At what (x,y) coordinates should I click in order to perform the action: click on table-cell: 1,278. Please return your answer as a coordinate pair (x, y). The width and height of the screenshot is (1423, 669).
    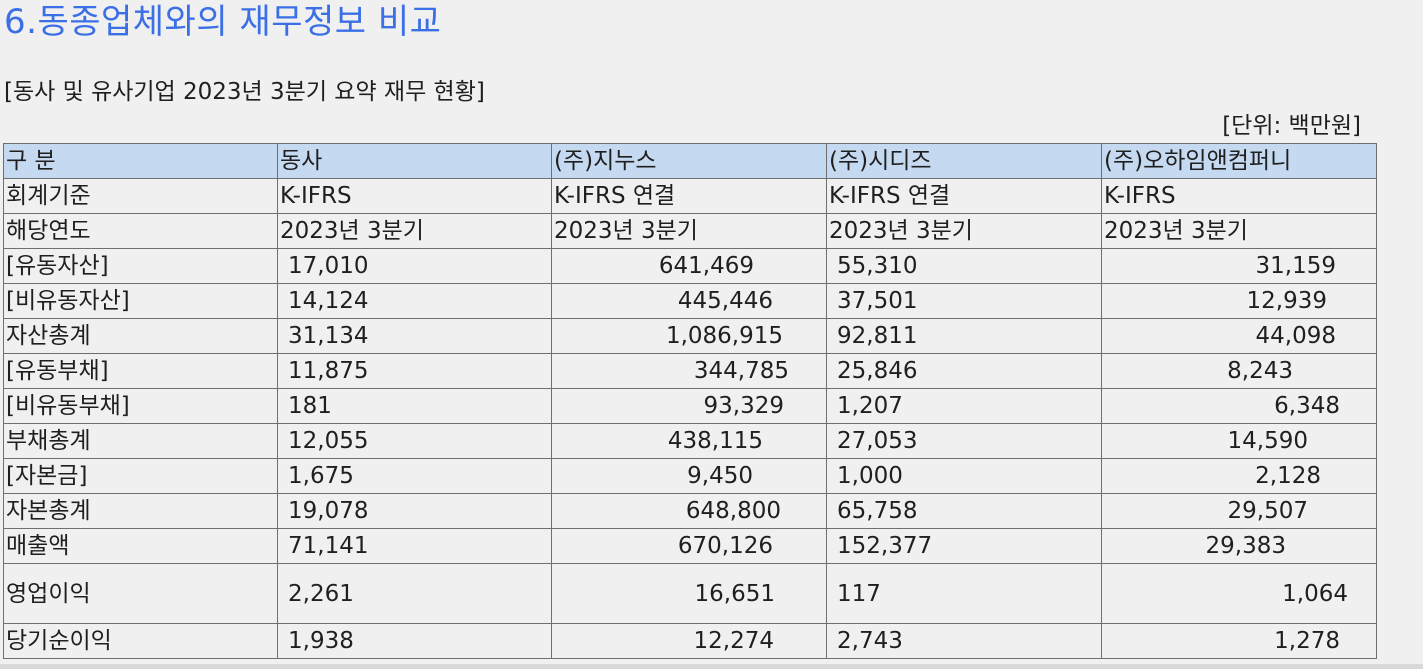
    Looking at the image, I should click on (1239, 641).